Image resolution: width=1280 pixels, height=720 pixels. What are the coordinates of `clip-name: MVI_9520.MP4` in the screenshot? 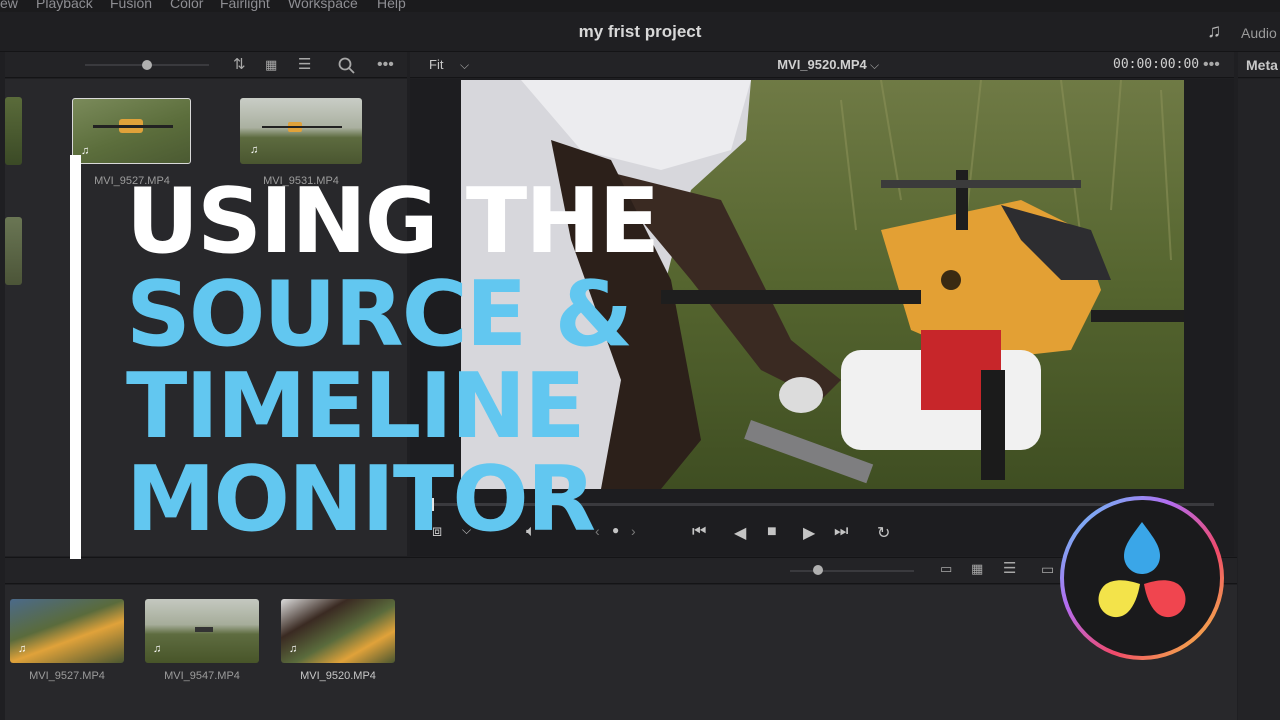 It's located at (822, 64).